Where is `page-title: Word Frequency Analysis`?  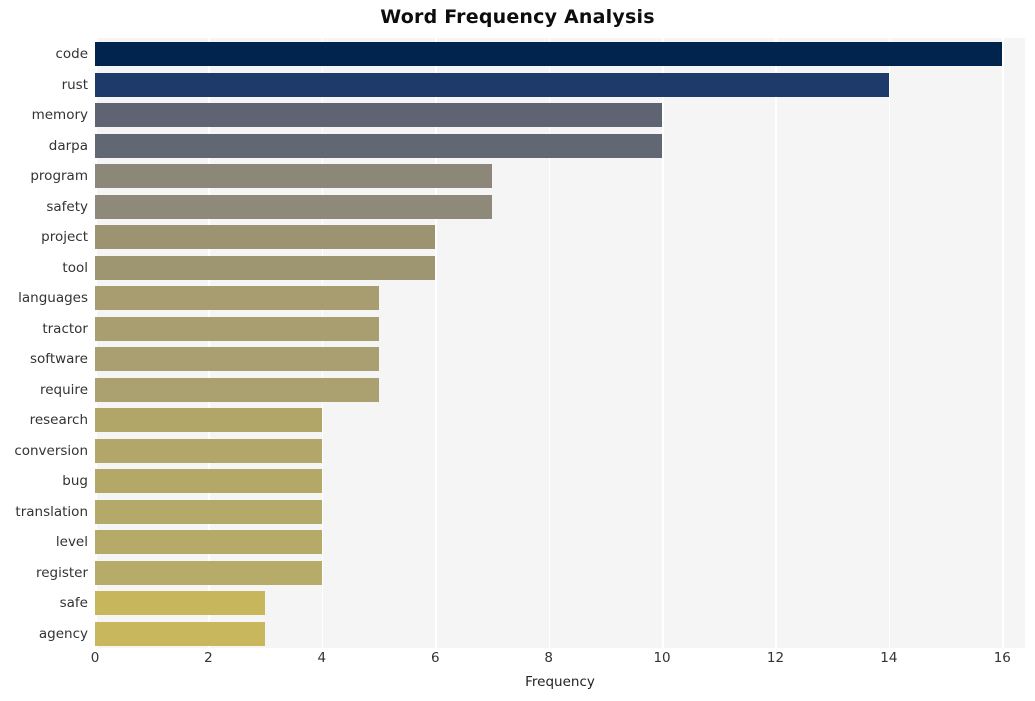 page-title: Word Frequency Analysis is located at coordinates (517, 17).